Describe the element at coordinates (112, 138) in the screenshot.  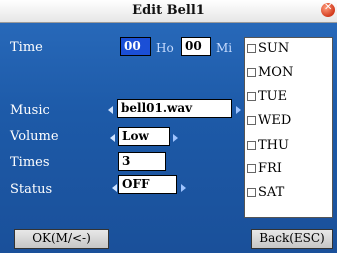
I see `volume-prev-arrow-icon` at that location.